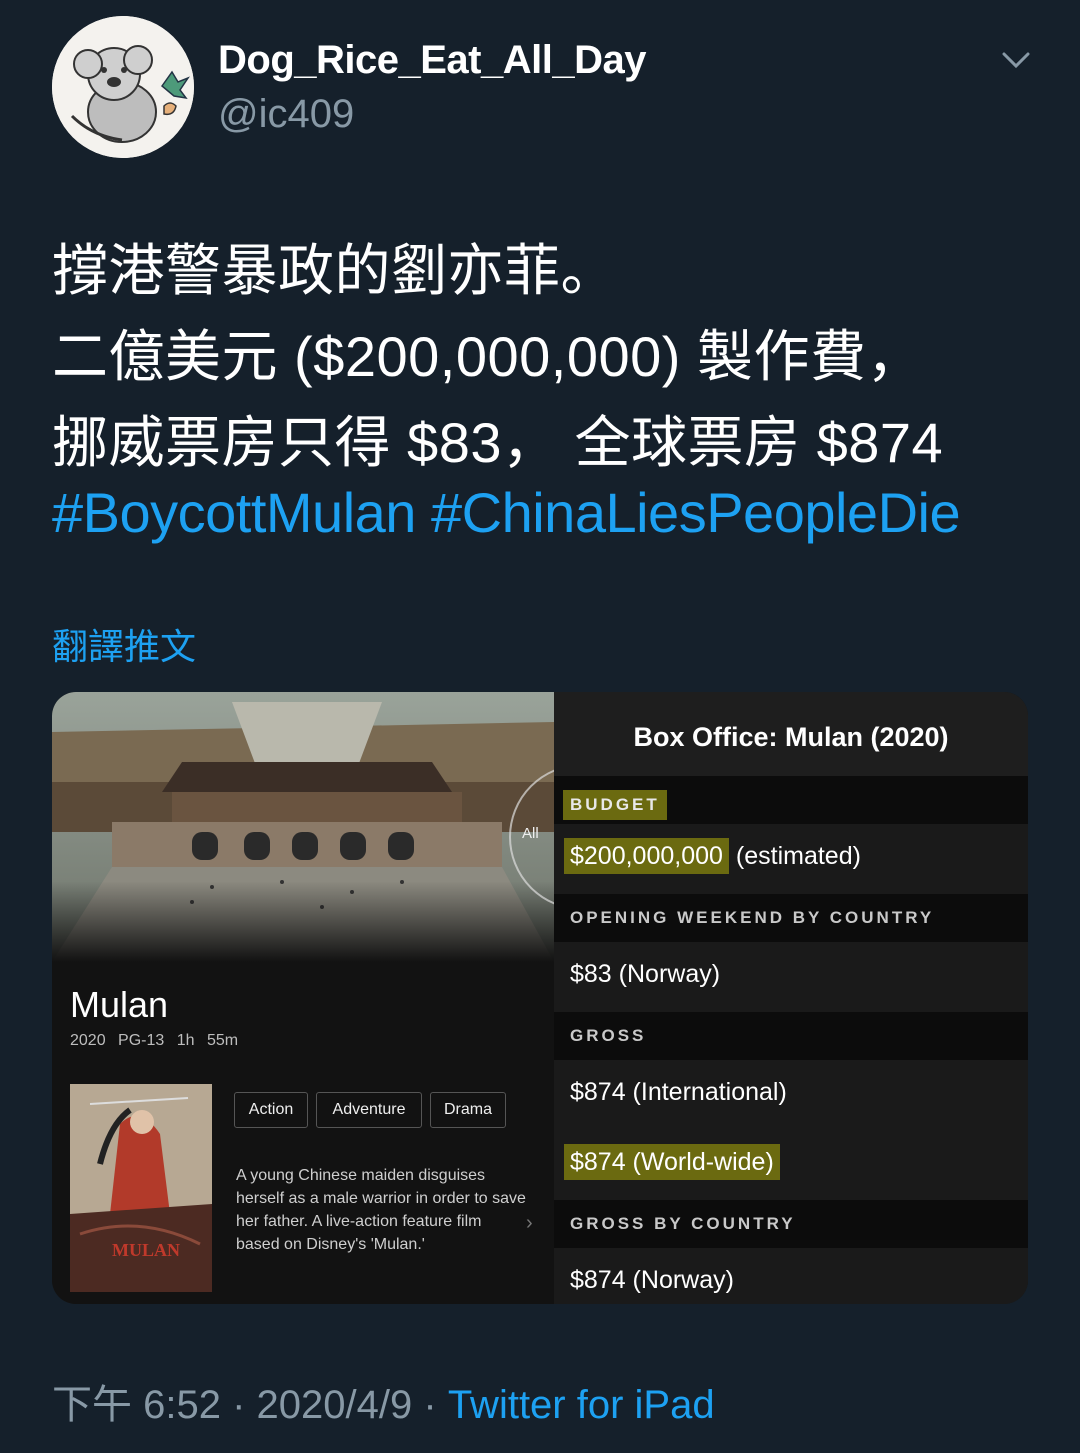  I want to click on hashtag-link: #ChinaLiesPeopleDie, so click(696, 512).